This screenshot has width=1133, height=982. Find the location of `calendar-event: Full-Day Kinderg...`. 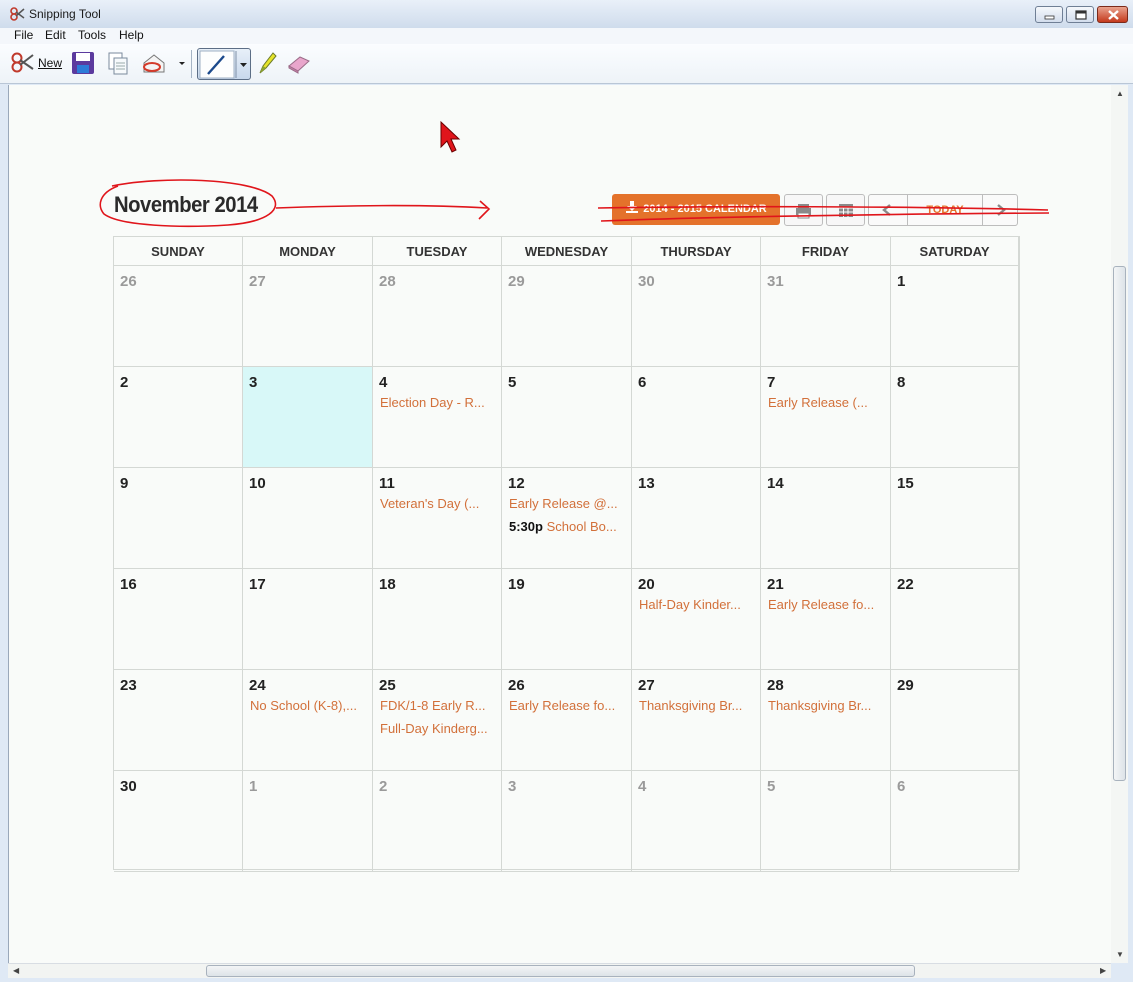

calendar-event: Full-Day Kinderg... is located at coordinates (437, 728).